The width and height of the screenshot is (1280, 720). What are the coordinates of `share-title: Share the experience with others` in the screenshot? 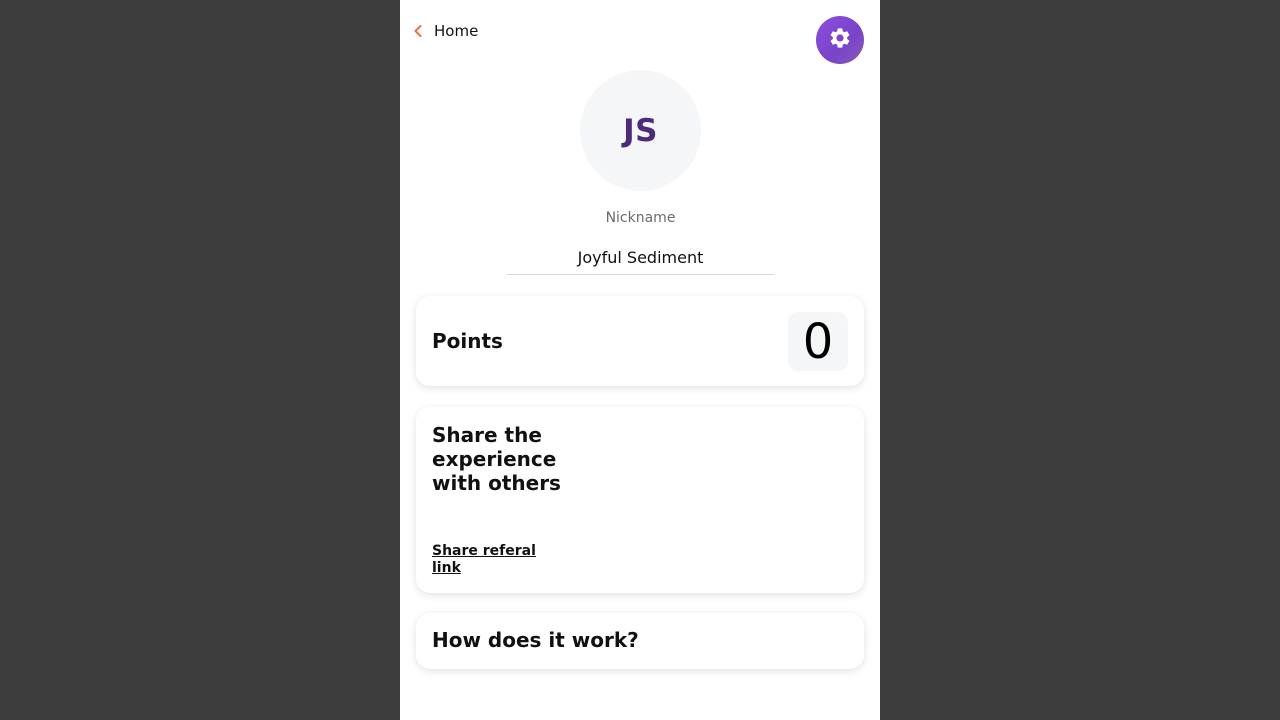 It's located at (496, 459).